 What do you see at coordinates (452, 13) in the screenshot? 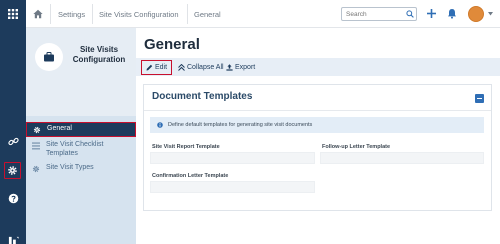
I see `bell-icon` at bounding box center [452, 13].